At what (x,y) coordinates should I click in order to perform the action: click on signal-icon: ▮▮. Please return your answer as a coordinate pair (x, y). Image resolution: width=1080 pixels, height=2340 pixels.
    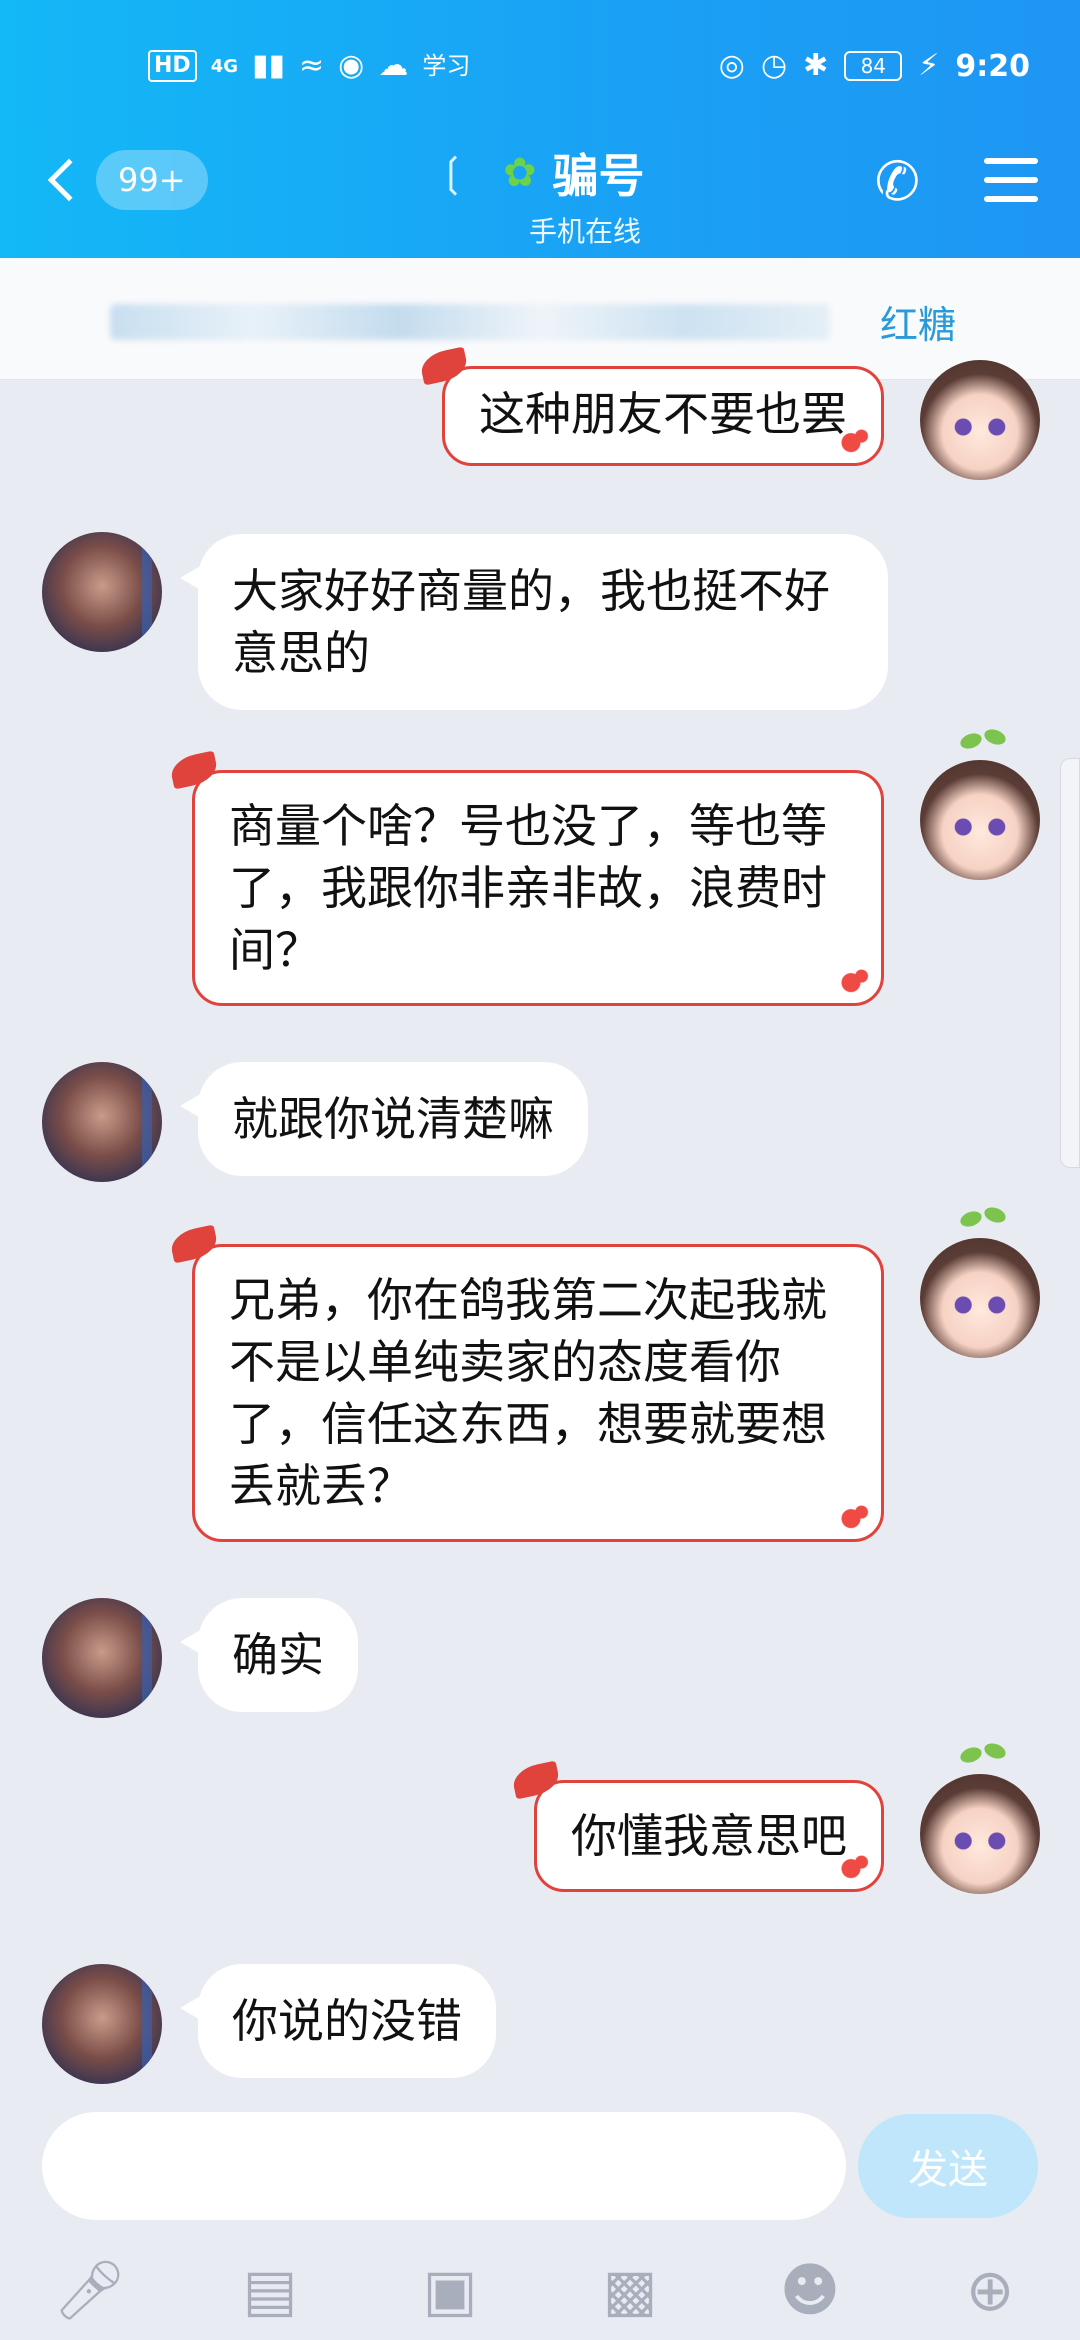
    Looking at the image, I should click on (269, 65).